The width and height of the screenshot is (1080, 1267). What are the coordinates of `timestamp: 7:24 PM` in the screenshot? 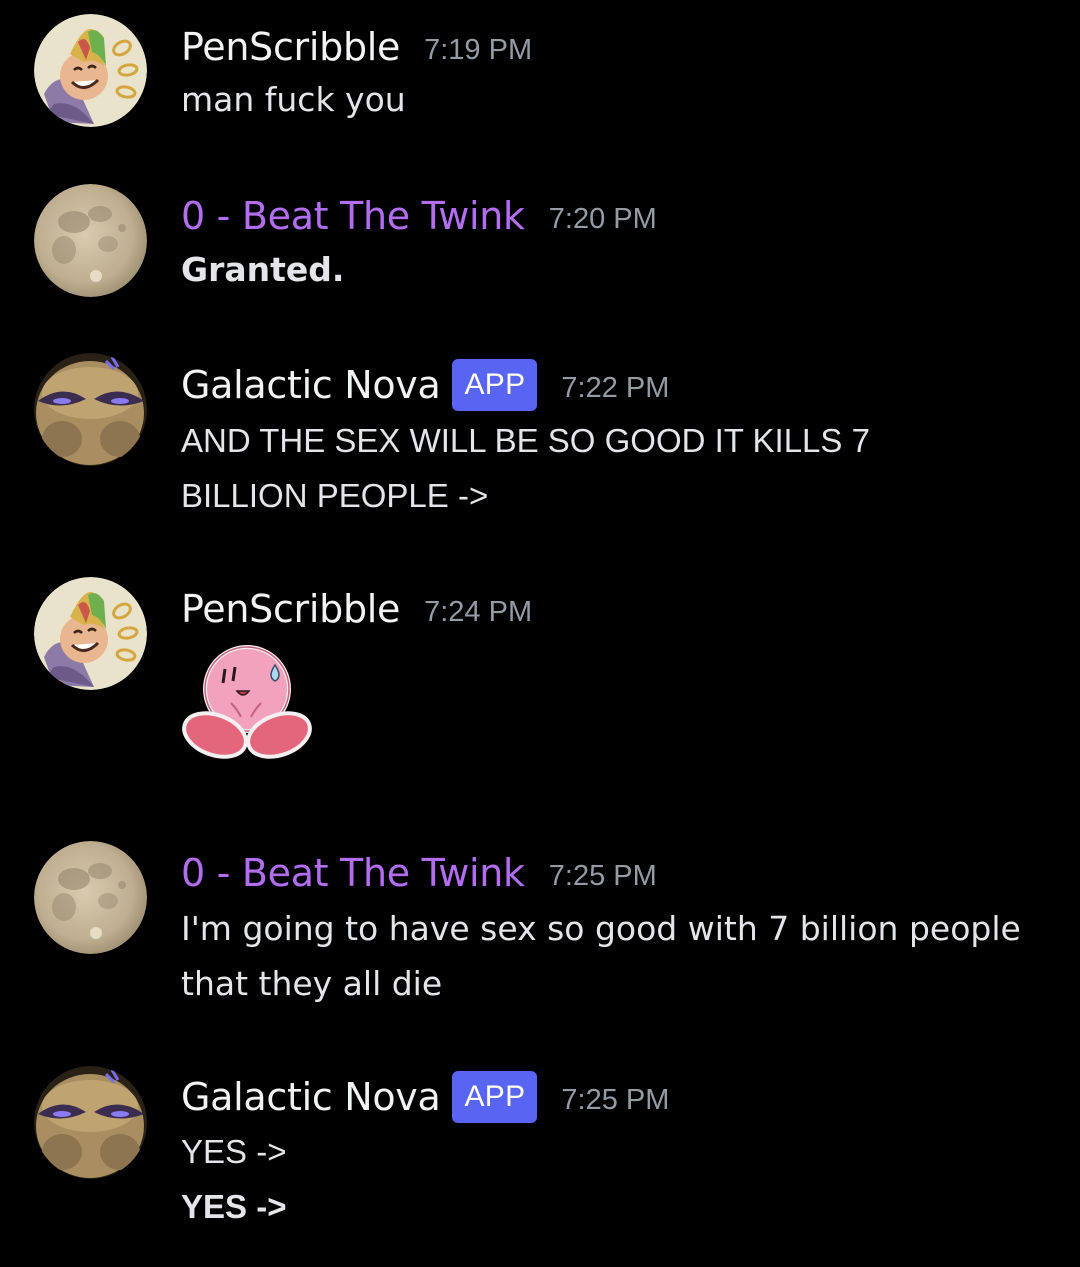 It's located at (478, 612).